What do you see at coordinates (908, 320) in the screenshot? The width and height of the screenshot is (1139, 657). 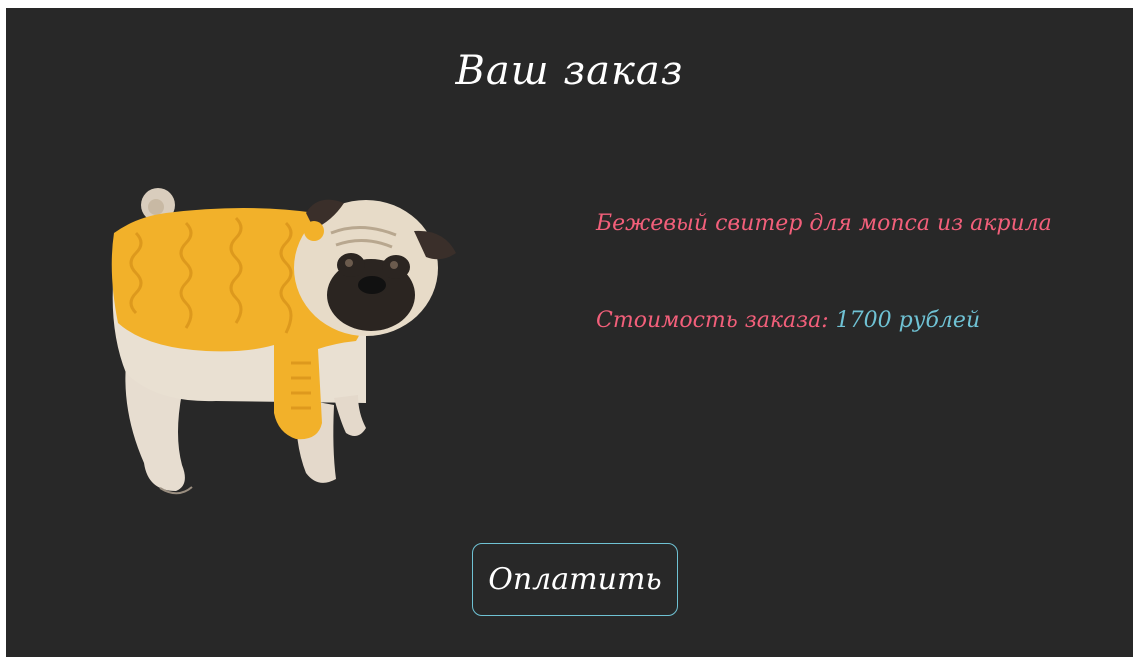 I see `price-value: 1700 рублей` at bounding box center [908, 320].